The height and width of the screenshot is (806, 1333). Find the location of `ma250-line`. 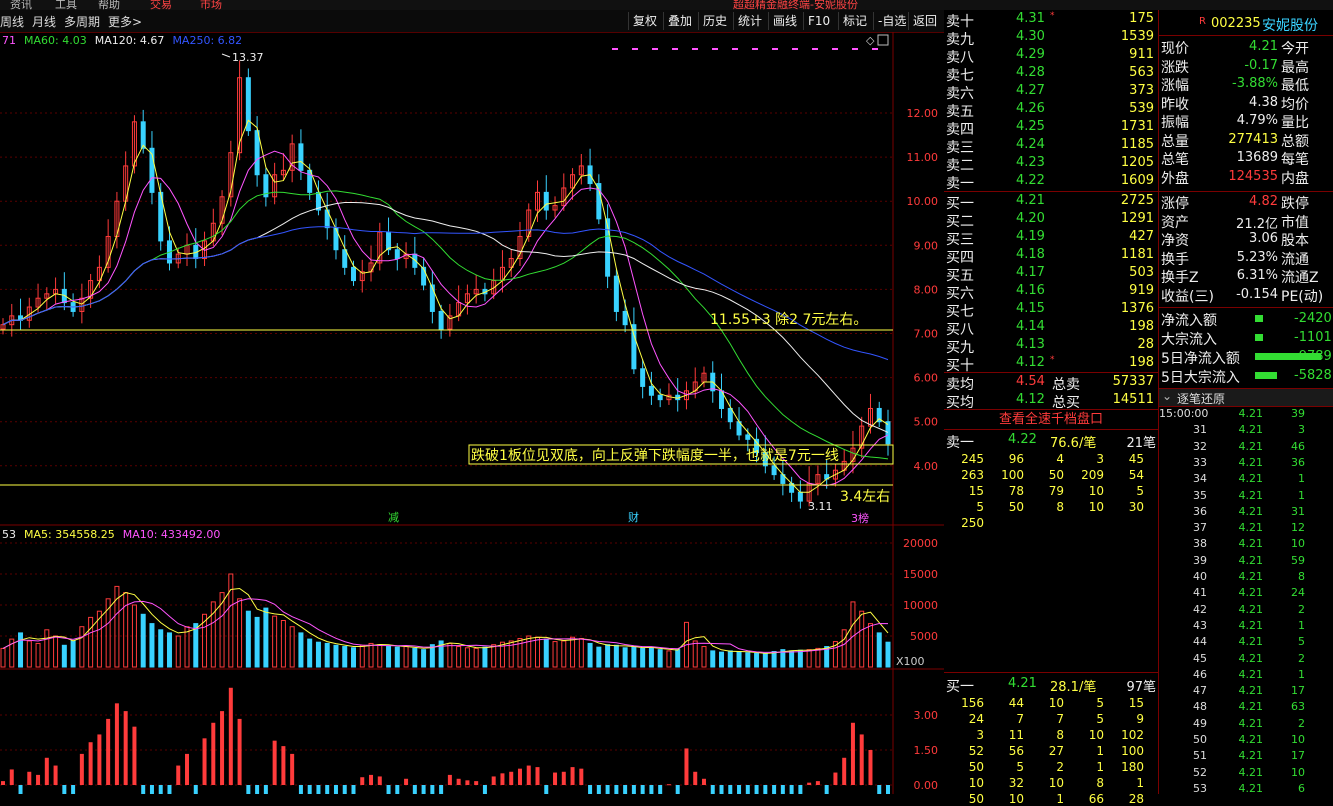

ma250-line is located at coordinates (445, 293).